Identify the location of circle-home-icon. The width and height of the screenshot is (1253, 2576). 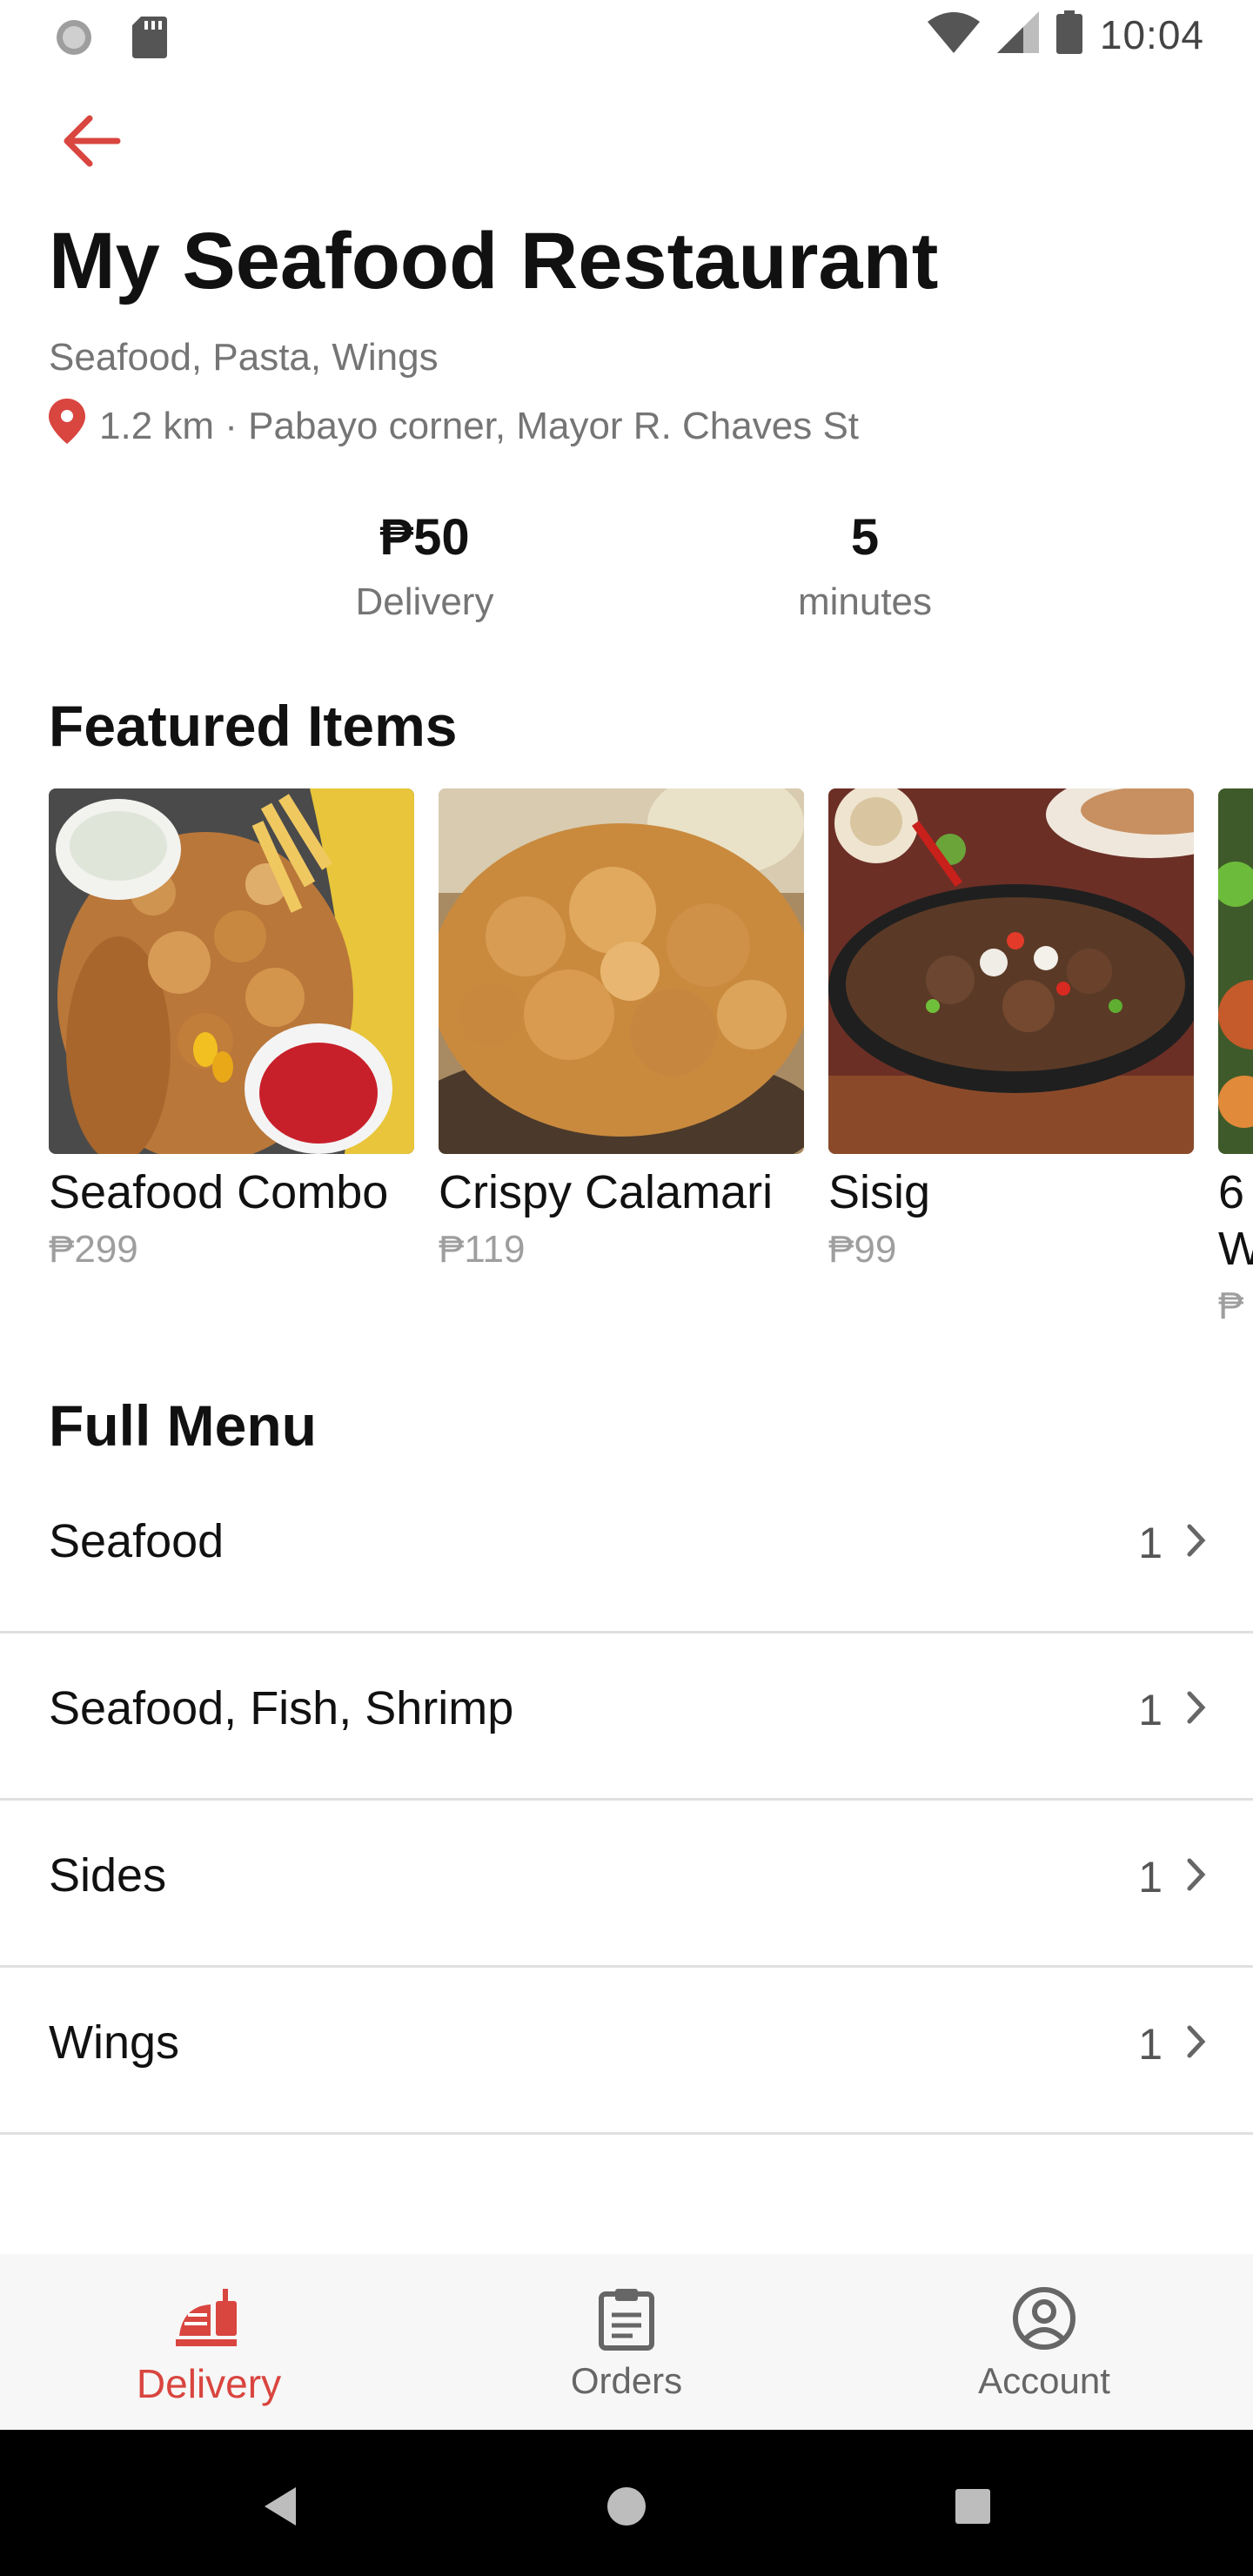
(626, 2508).